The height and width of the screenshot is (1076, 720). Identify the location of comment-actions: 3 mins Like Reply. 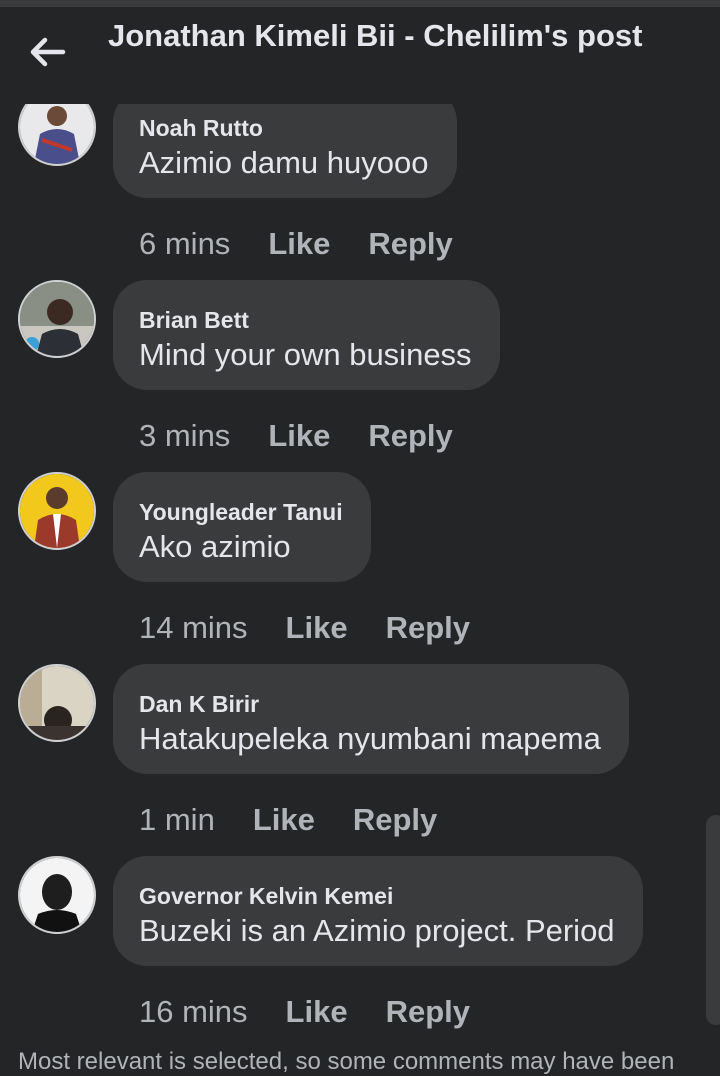
(296, 436).